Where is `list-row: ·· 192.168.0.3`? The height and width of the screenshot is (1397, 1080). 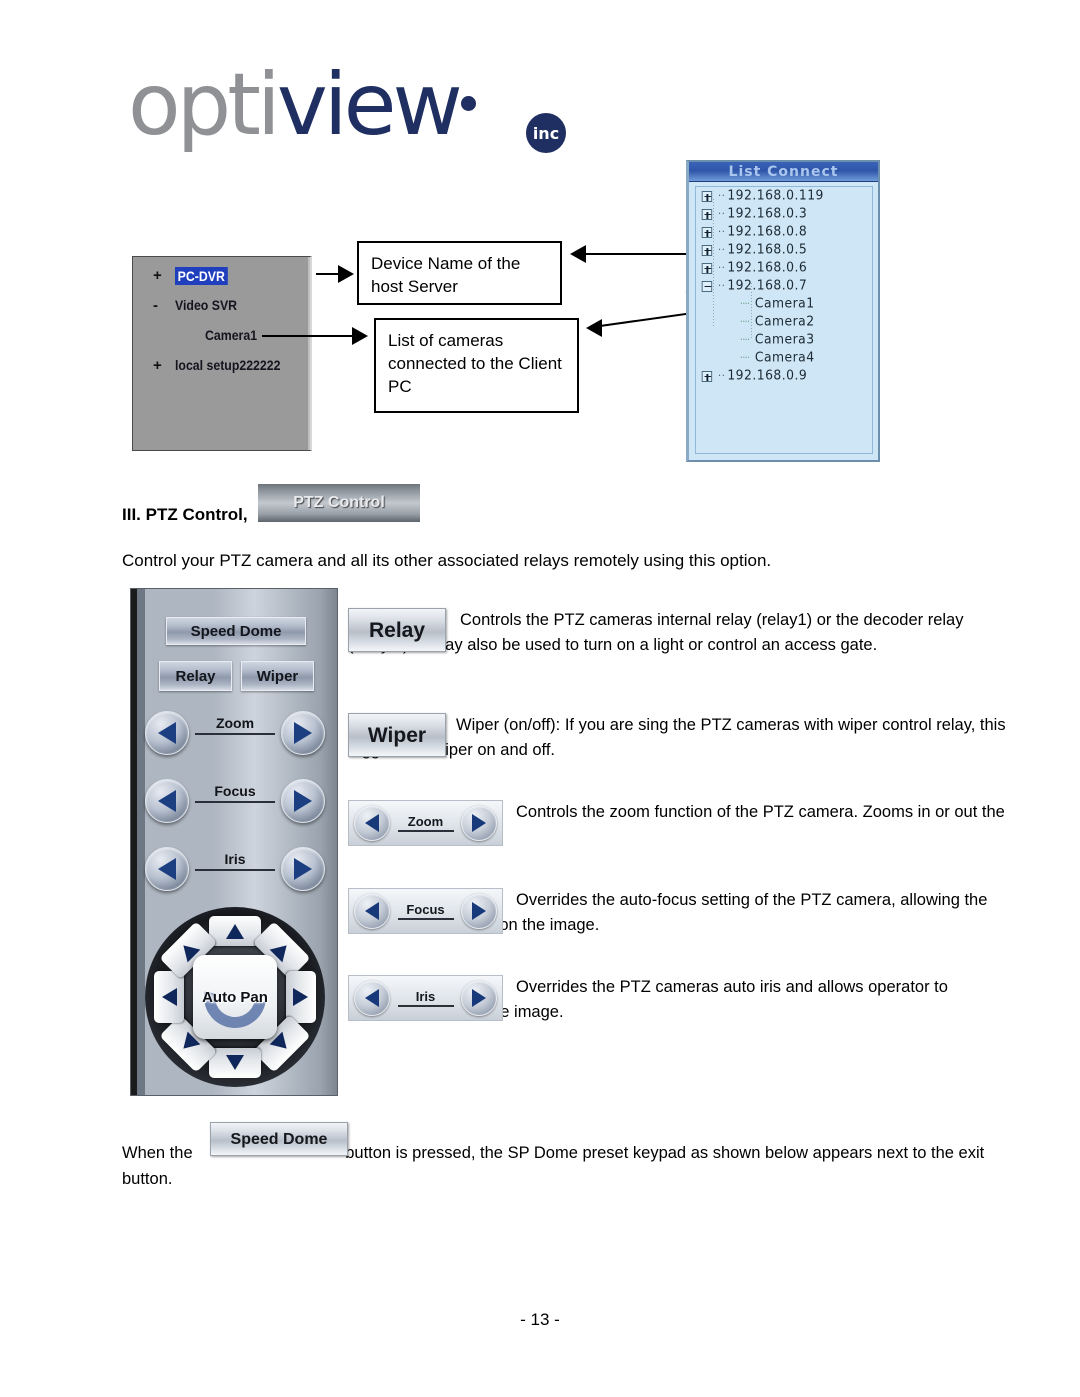
list-row: ·· 192.168.0.3 is located at coordinates (779, 214).